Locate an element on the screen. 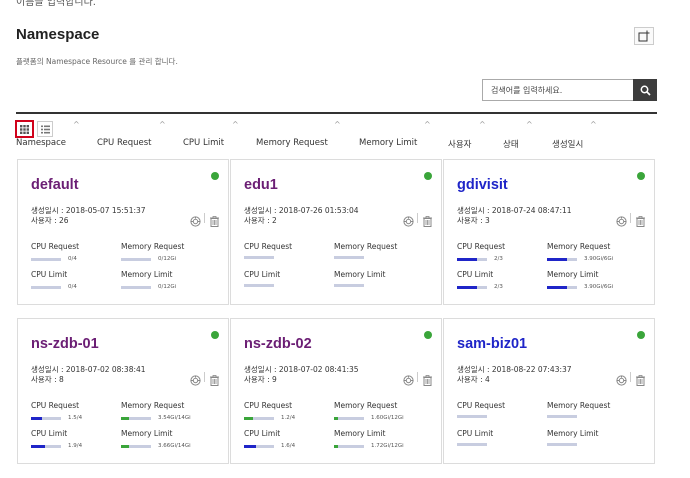  namespace-name: ns-zdb-01 is located at coordinates (65, 344).